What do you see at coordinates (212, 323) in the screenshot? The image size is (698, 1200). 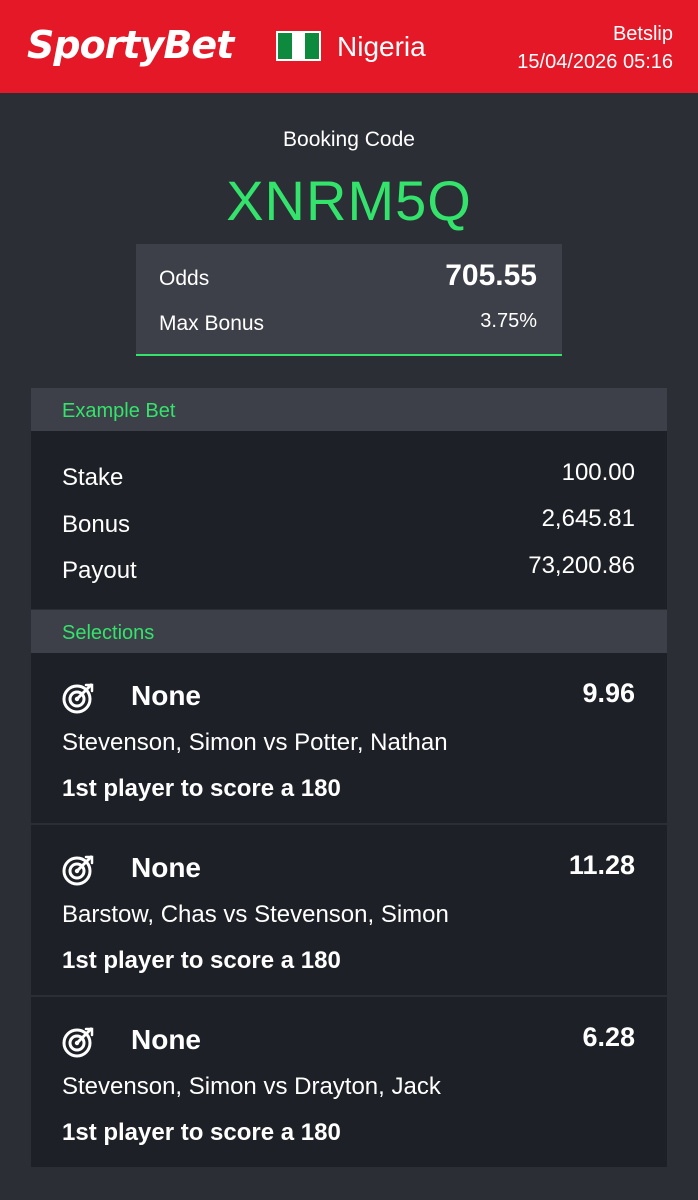 I see `max-bonus-label: Max Bonus` at bounding box center [212, 323].